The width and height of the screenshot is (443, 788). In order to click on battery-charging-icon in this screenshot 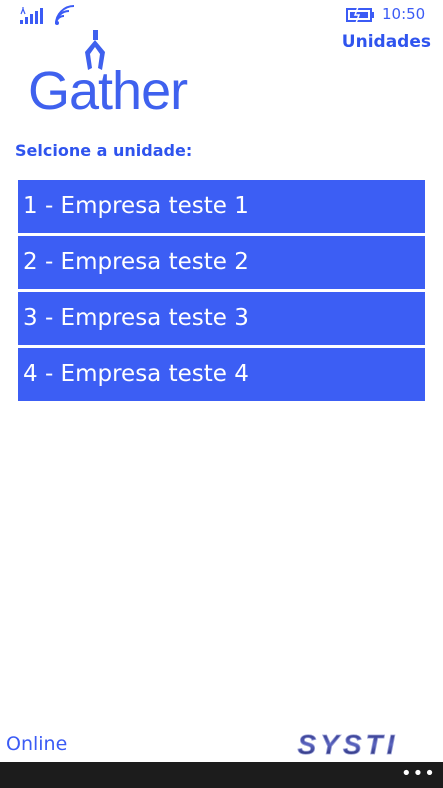, I will do `click(360, 15)`.